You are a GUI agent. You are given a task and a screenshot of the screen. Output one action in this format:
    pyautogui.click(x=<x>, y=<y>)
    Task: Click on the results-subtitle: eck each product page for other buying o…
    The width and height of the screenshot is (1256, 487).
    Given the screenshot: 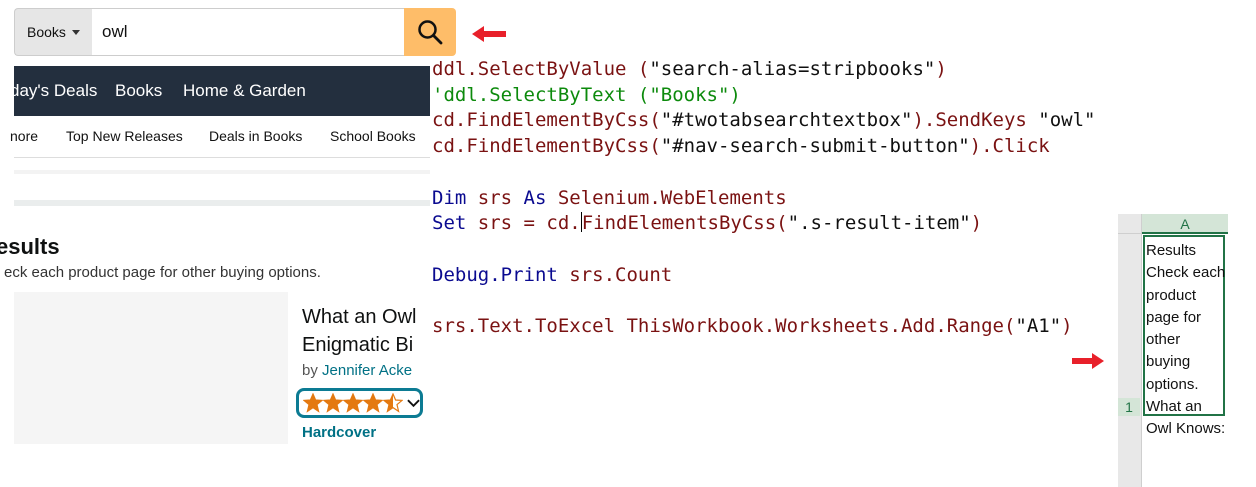 What is the action you would take?
    pyautogui.click(x=162, y=272)
    